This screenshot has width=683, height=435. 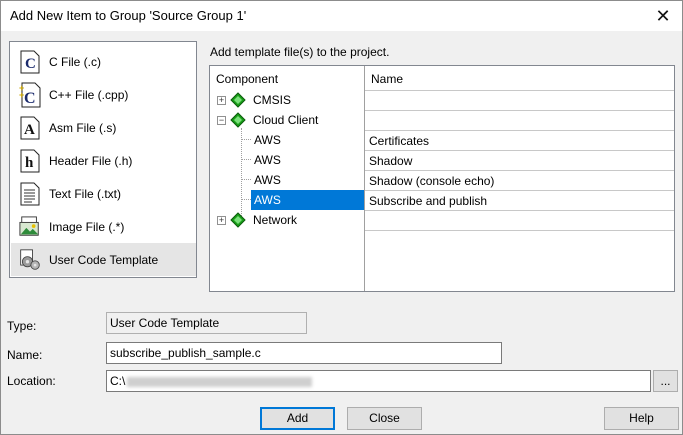 I want to click on type-item-asm-file: A Asm File (.s), so click(x=103, y=127).